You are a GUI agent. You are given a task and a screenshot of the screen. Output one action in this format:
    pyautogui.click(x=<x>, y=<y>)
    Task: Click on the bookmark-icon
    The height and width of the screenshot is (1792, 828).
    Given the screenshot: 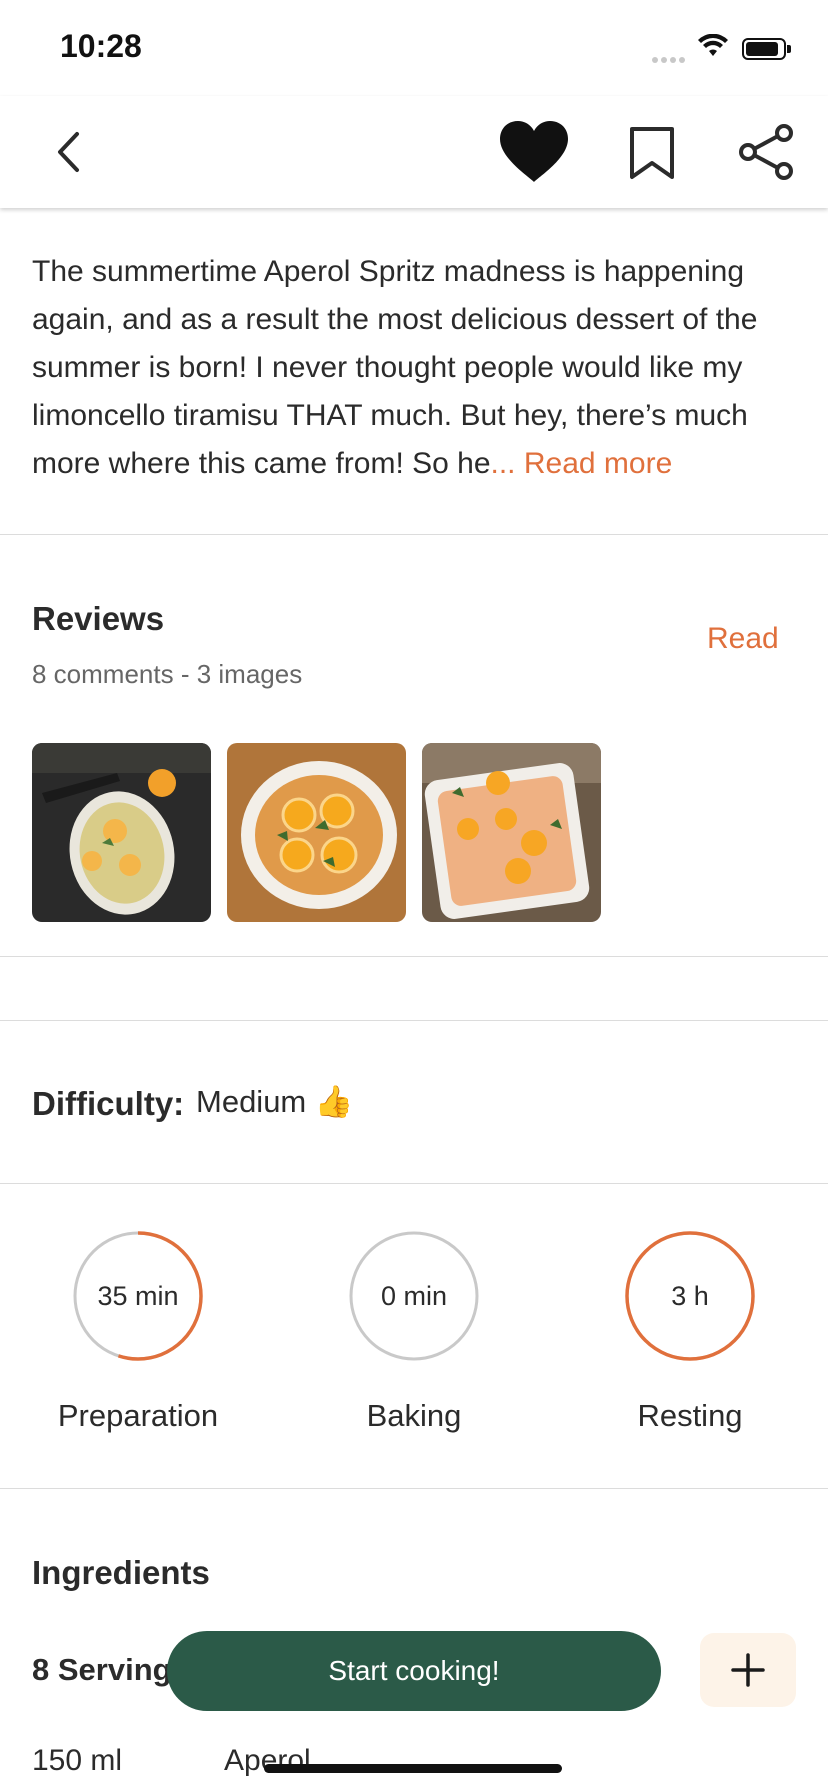 What is the action you would take?
    pyautogui.click(x=652, y=153)
    